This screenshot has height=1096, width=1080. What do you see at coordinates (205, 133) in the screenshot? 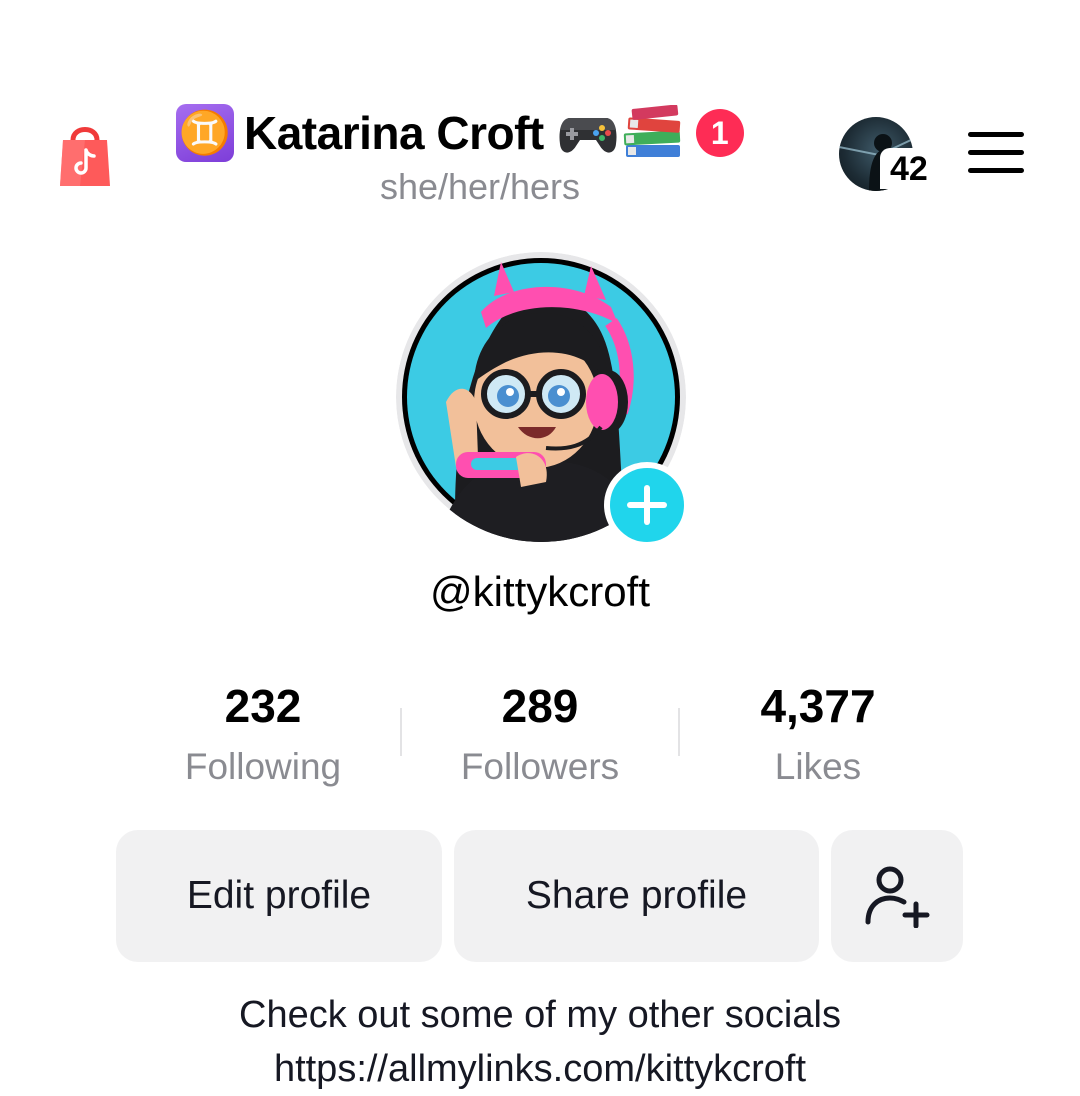
I see `gemini-zodiac-icon: ♊` at bounding box center [205, 133].